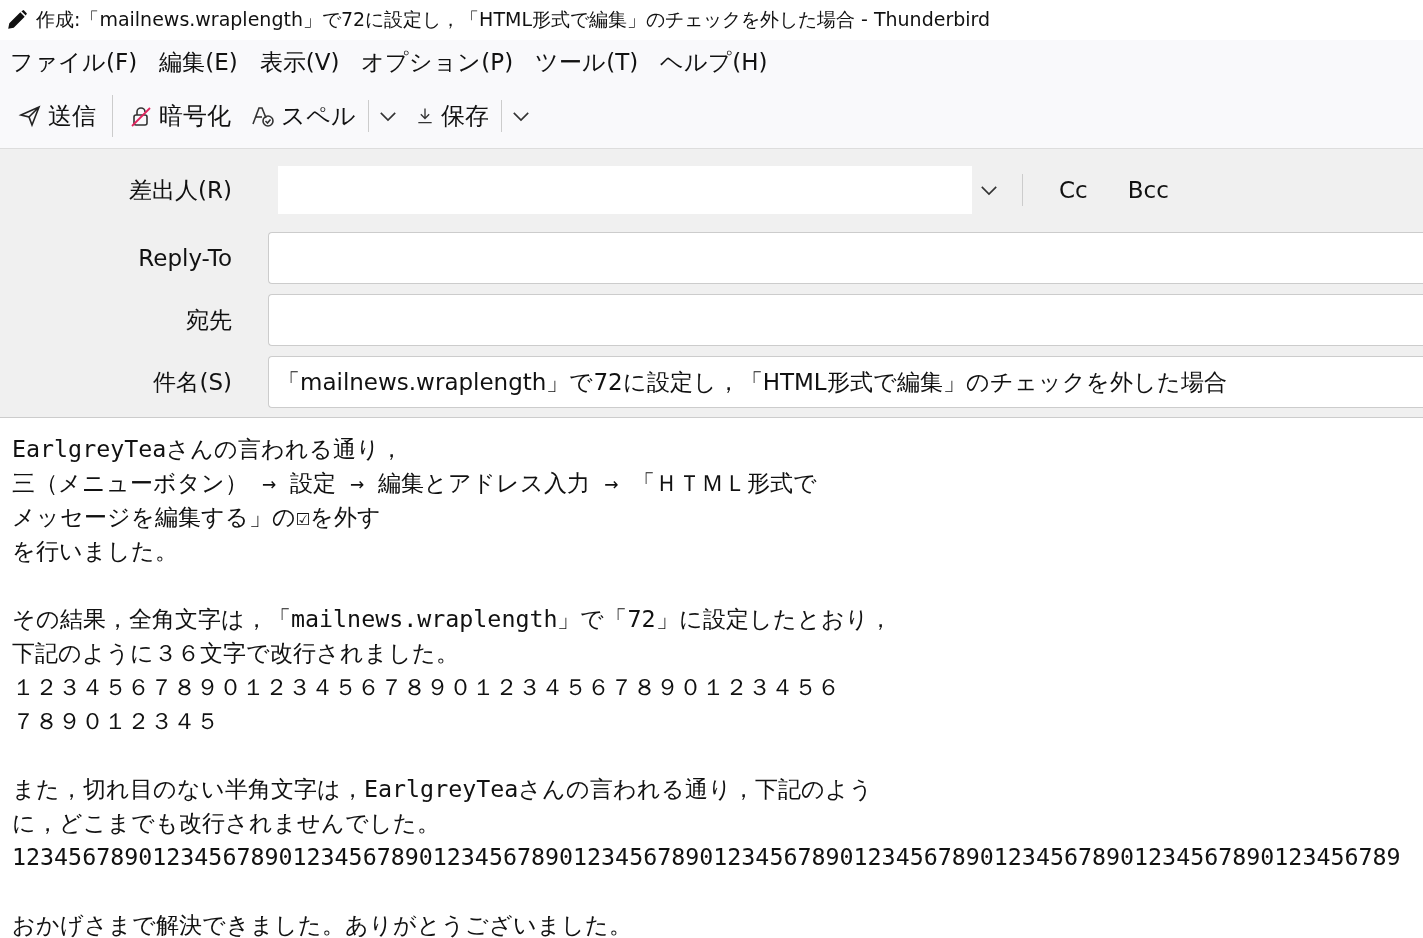  Describe the element at coordinates (1148, 190) in the screenshot. I see `bcc-button: Bcc` at that location.